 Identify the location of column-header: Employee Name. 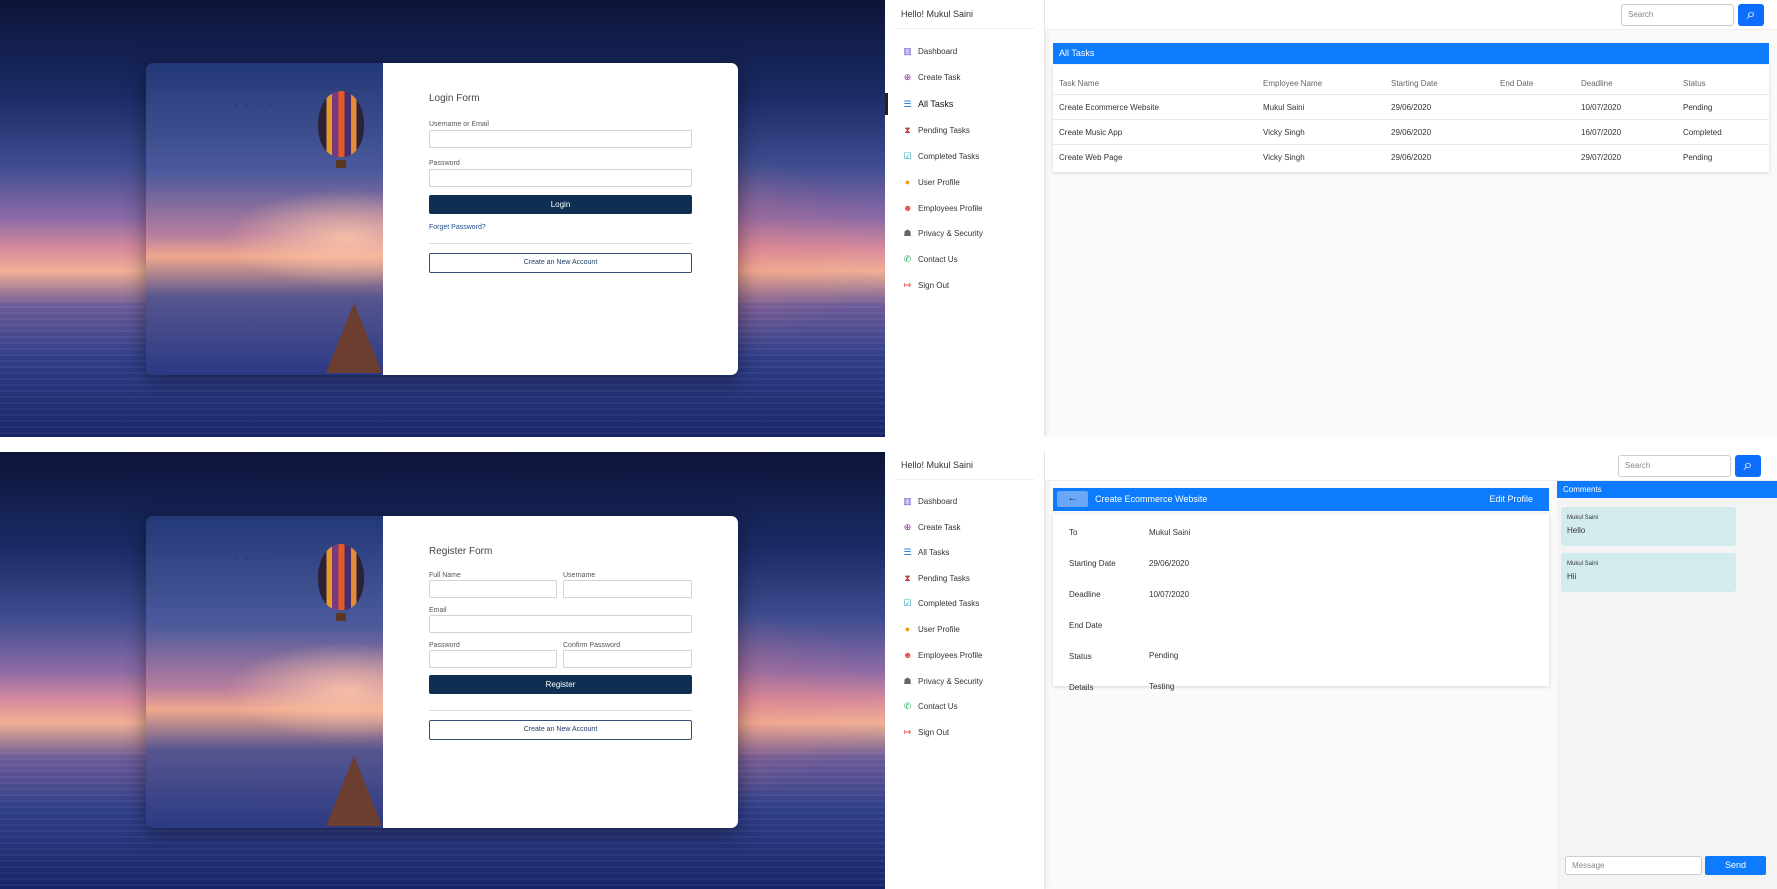
(1293, 83).